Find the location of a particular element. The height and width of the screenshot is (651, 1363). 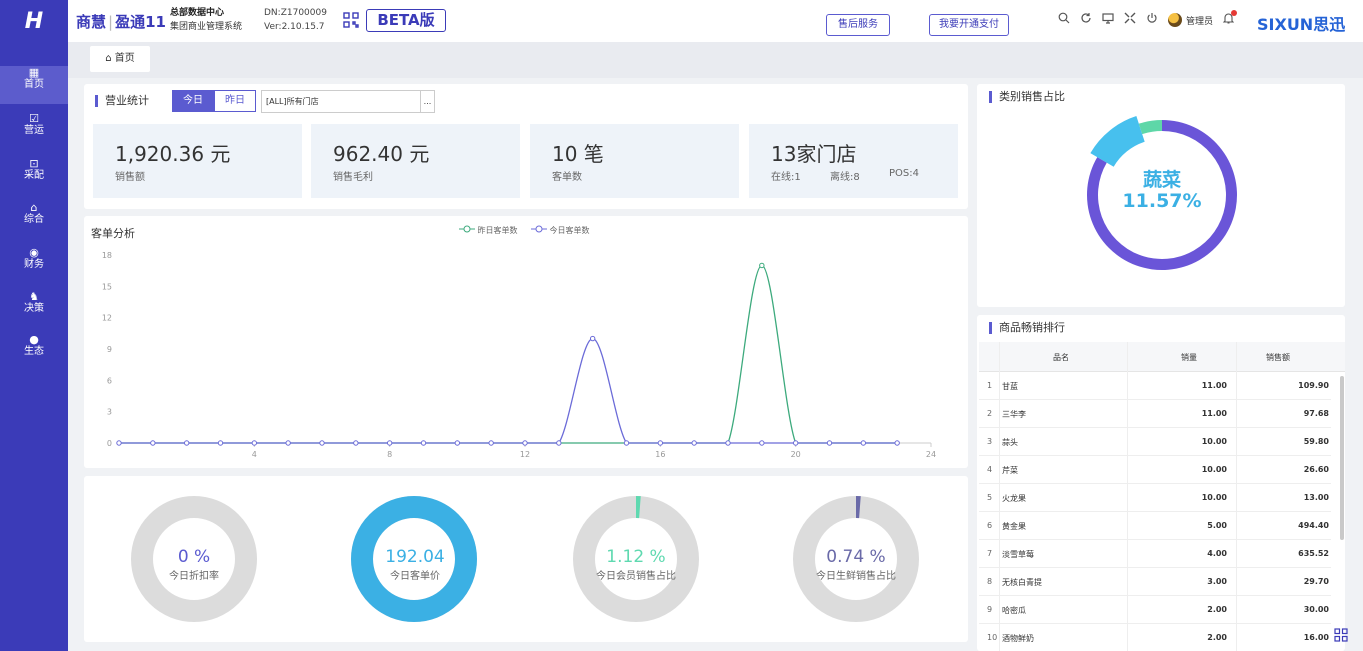

ring-member-label: 1.12 % 今日会员销售占比 is located at coordinates (636, 564).